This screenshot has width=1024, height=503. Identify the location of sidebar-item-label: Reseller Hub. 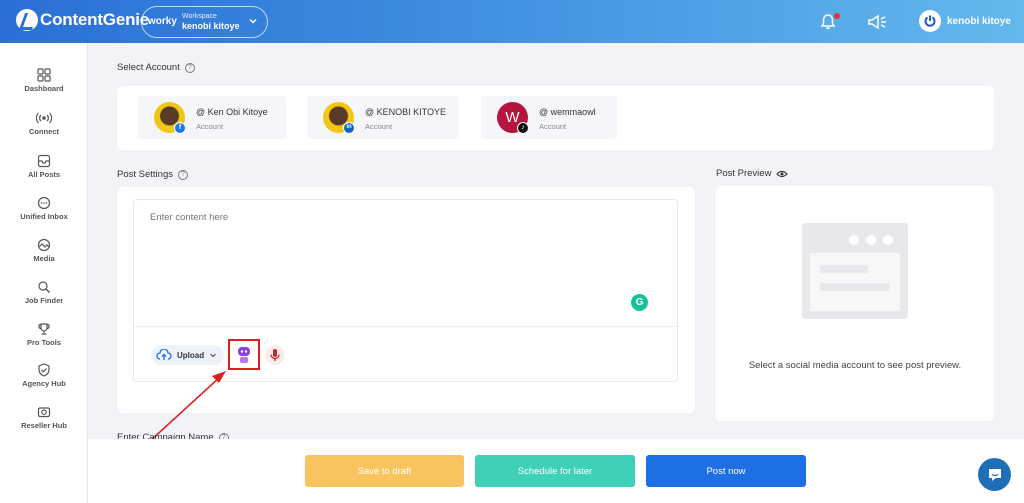
(44, 425).